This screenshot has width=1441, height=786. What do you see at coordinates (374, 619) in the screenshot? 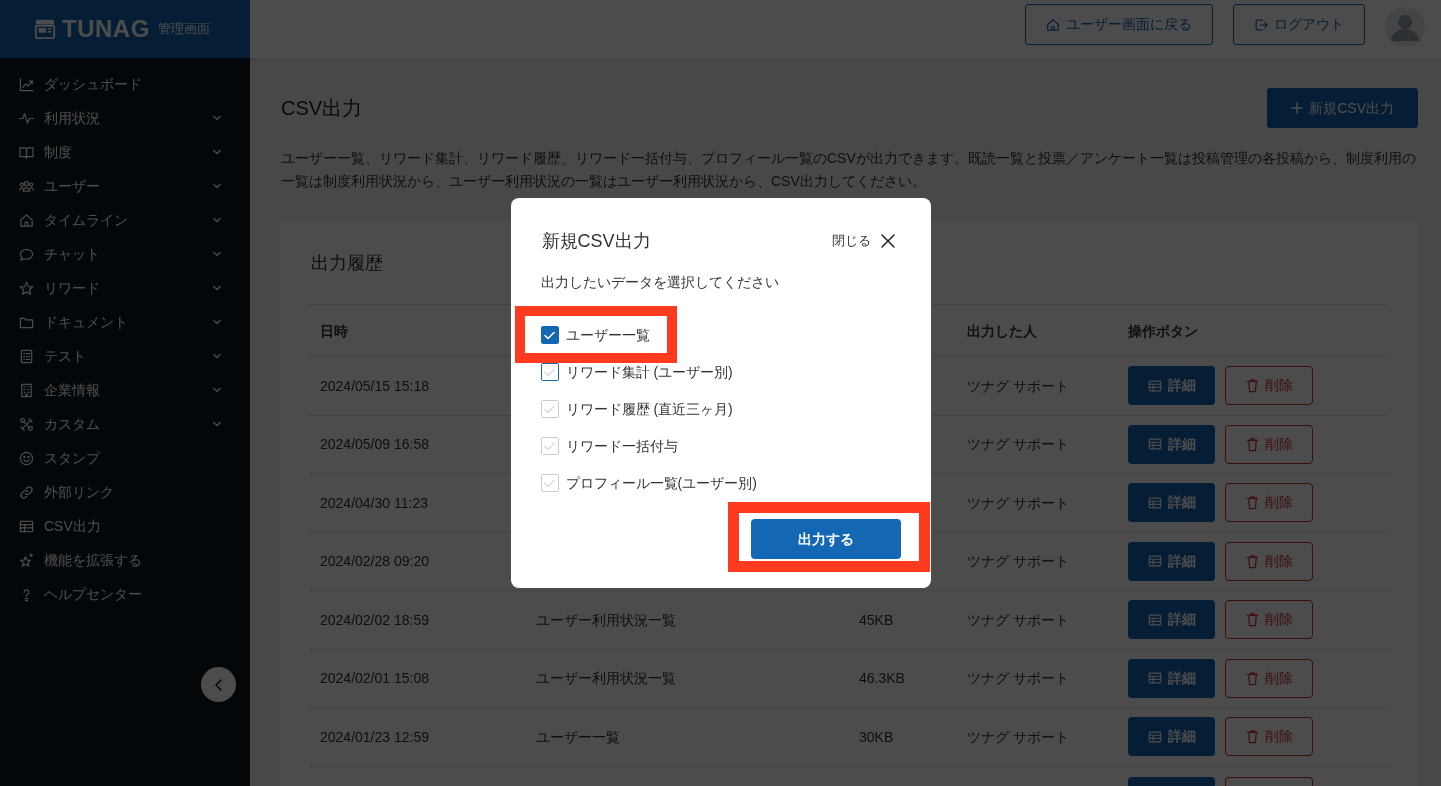
I see `table-cell: 2024/02/02 18:59` at bounding box center [374, 619].